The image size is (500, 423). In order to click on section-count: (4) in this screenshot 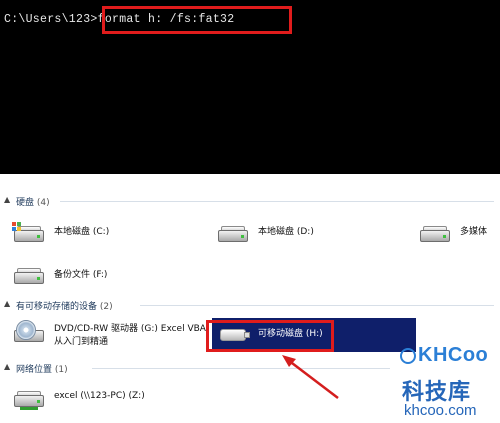, I will do `click(43, 203)`.